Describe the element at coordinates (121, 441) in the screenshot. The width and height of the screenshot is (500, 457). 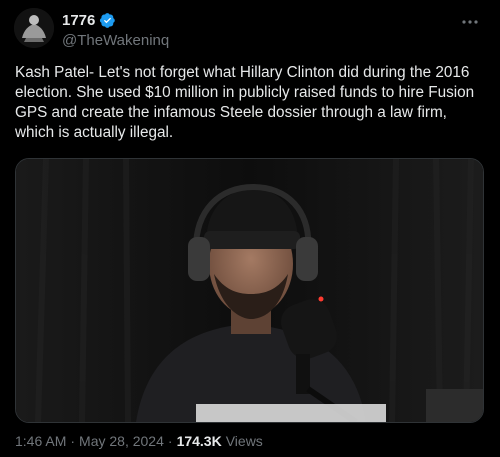
I see `tweet-date: May 28, 2024` at that location.